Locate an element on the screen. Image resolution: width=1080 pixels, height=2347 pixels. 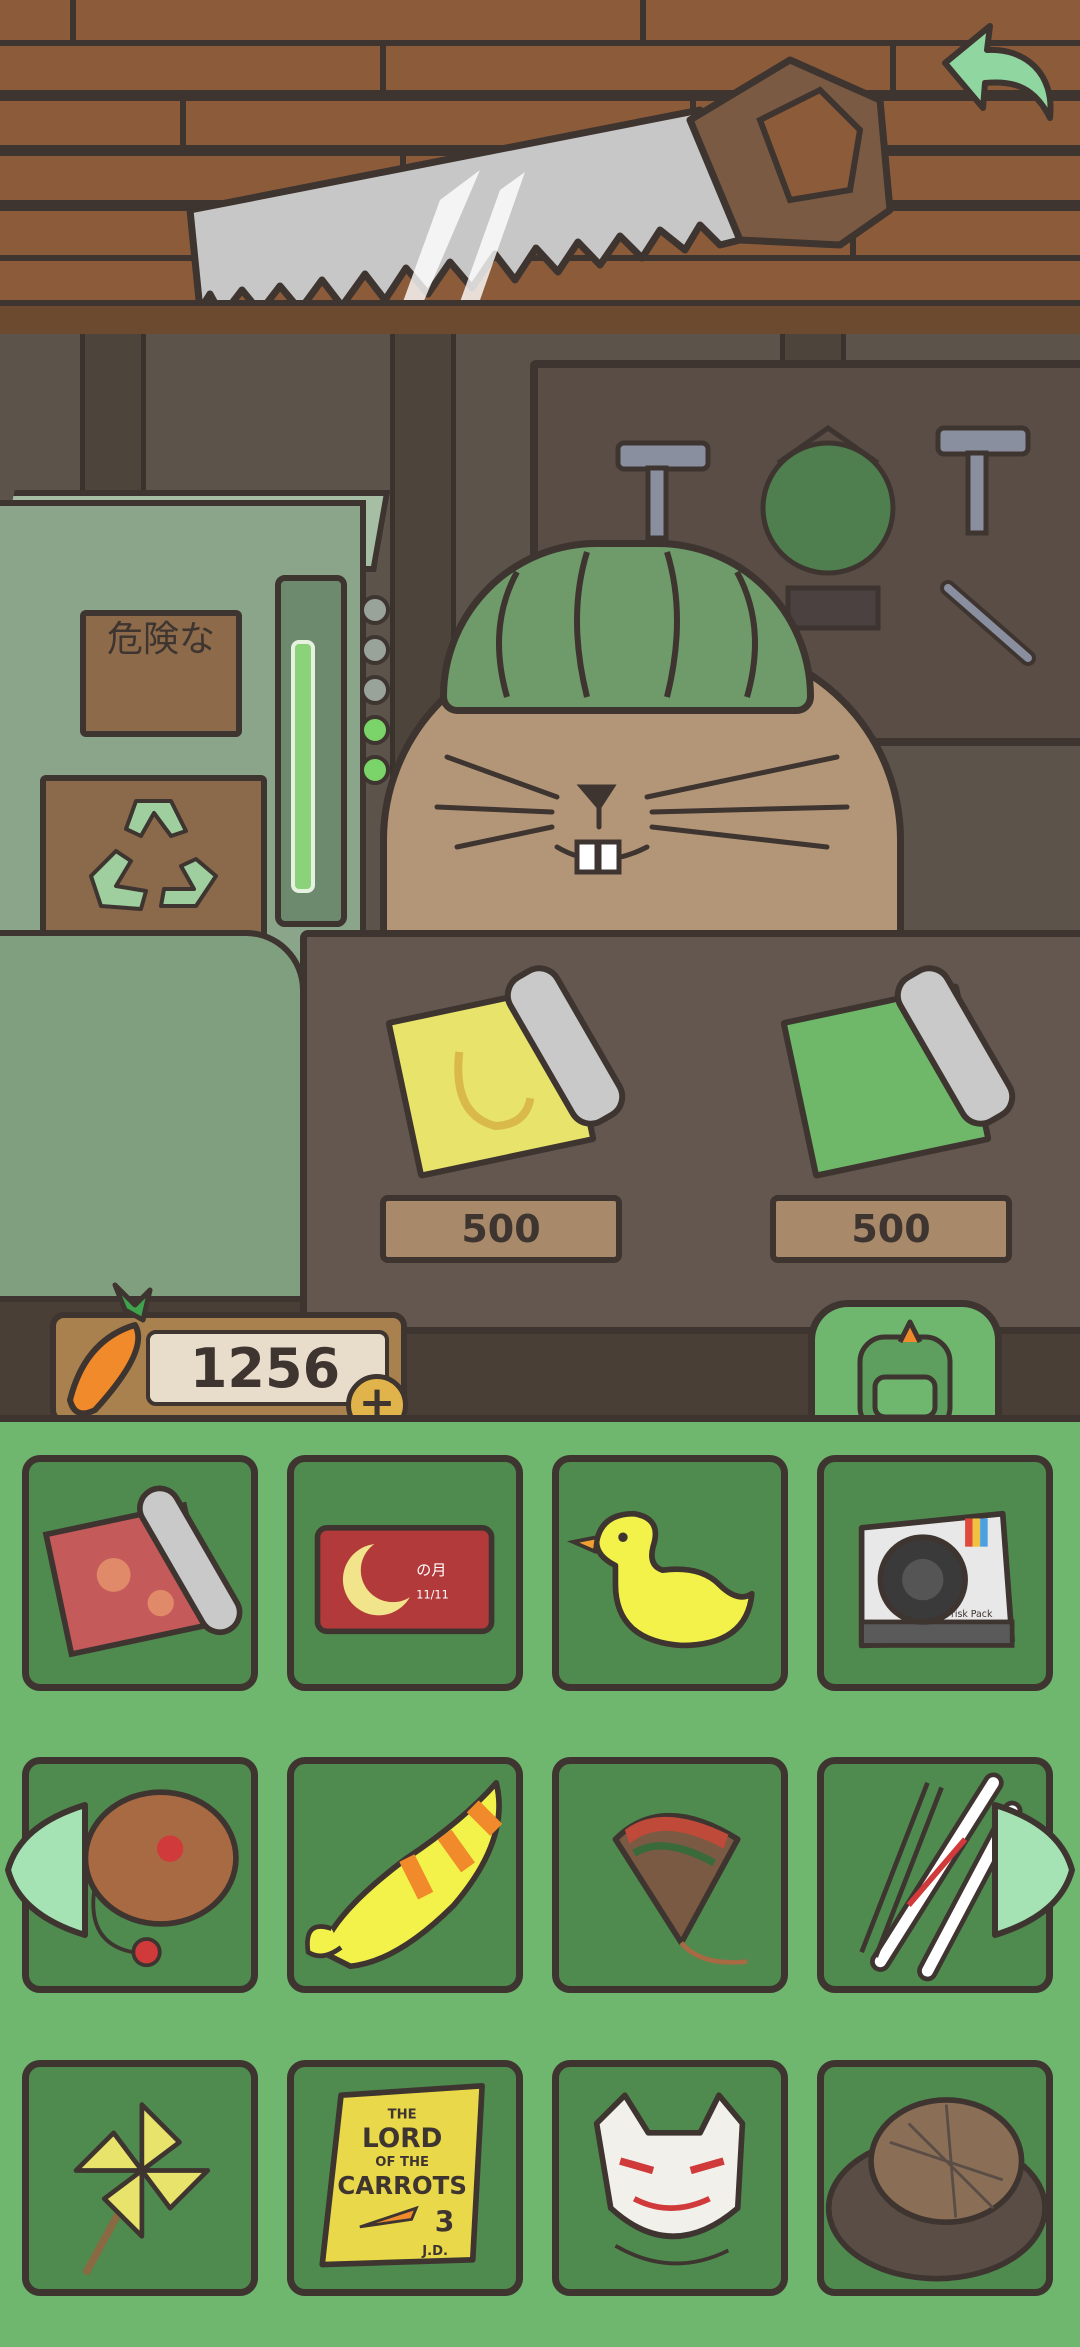
book-author: J.D. is located at coordinates (434, 2251).